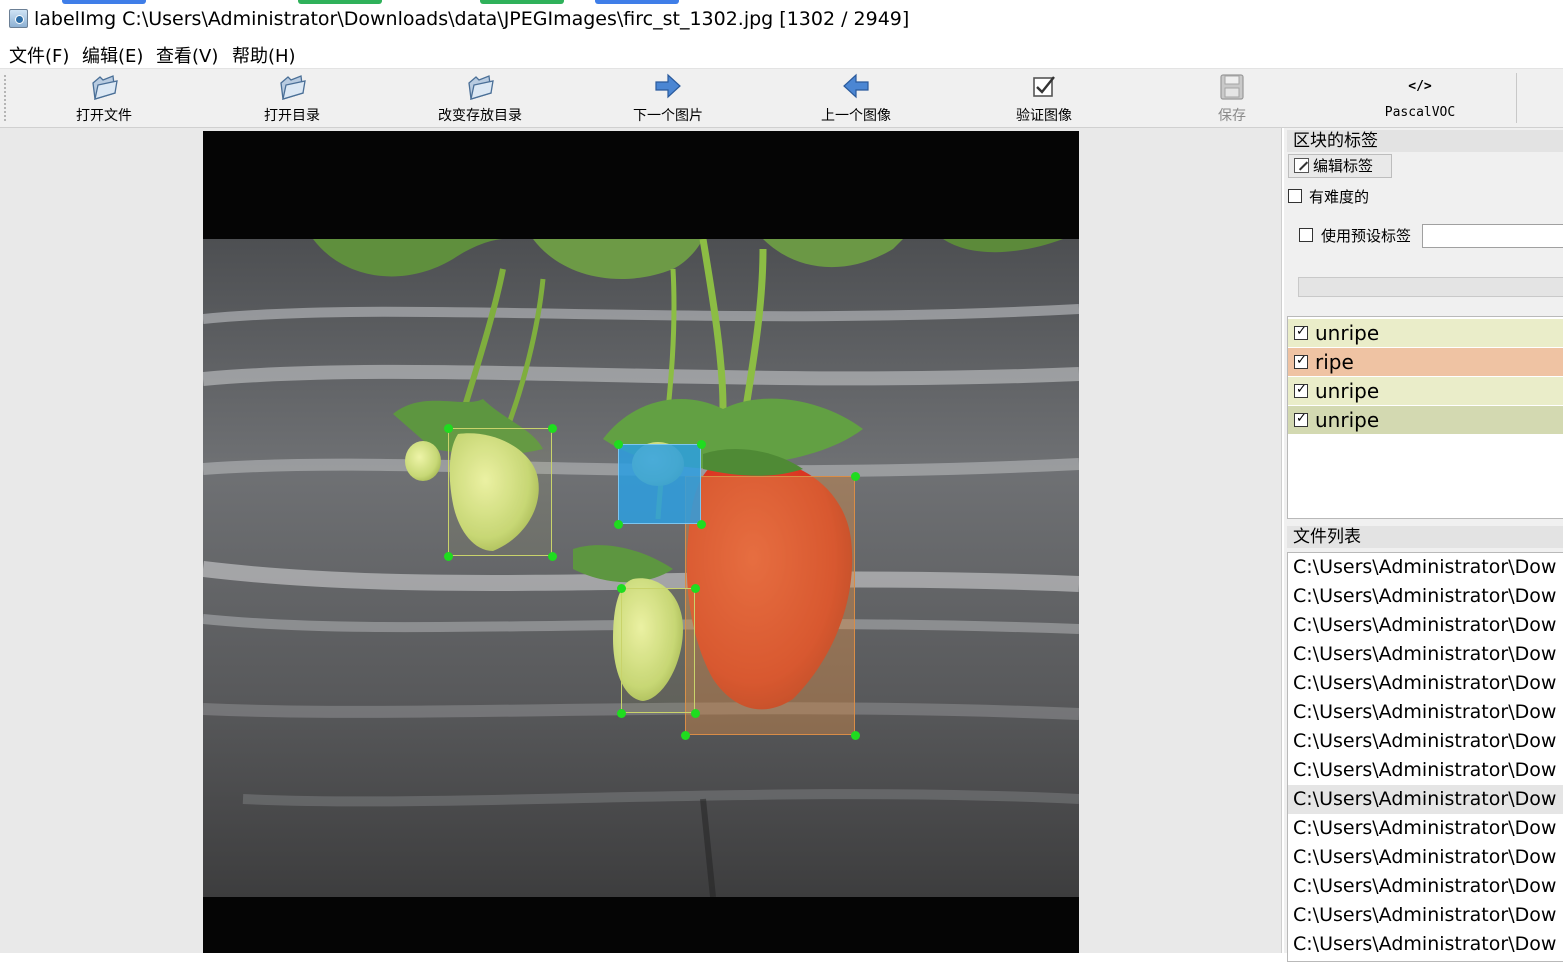 The height and width of the screenshot is (962, 1563). What do you see at coordinates (1366, 236) in the screenshot?
I see `use-default-label-text: 使用预设标签` at bounding box center [1366, 236].